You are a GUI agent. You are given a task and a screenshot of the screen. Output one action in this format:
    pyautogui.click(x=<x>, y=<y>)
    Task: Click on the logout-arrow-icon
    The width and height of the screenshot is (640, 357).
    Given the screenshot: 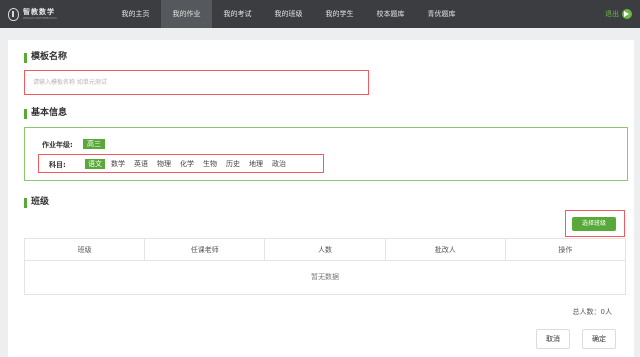 What is the action you would take?
    pyautogui.click(x=627, y=14)
    